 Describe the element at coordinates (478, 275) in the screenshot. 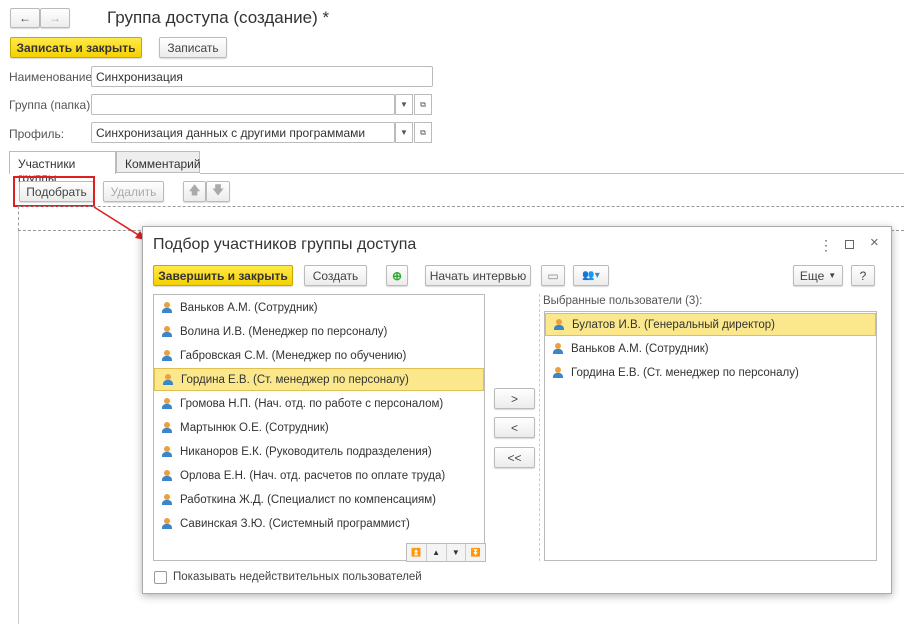

I see `start-interview-button: Начать интервью` at that location.